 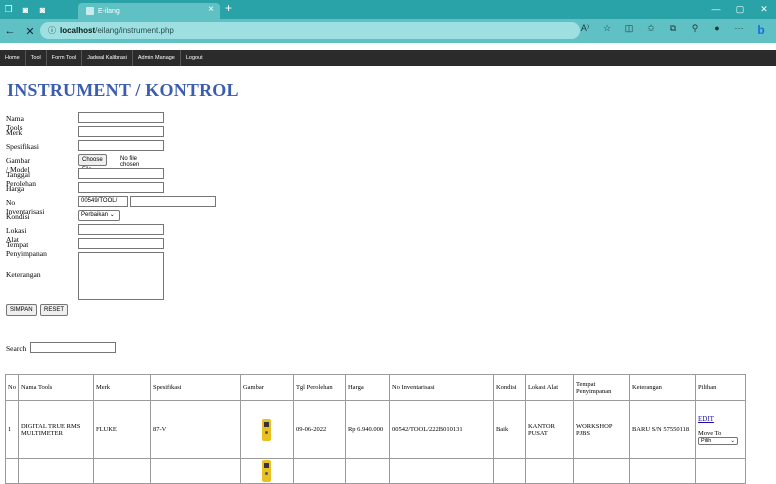 I want to click on edit-link: EDIT, so click(x=706, y=419).